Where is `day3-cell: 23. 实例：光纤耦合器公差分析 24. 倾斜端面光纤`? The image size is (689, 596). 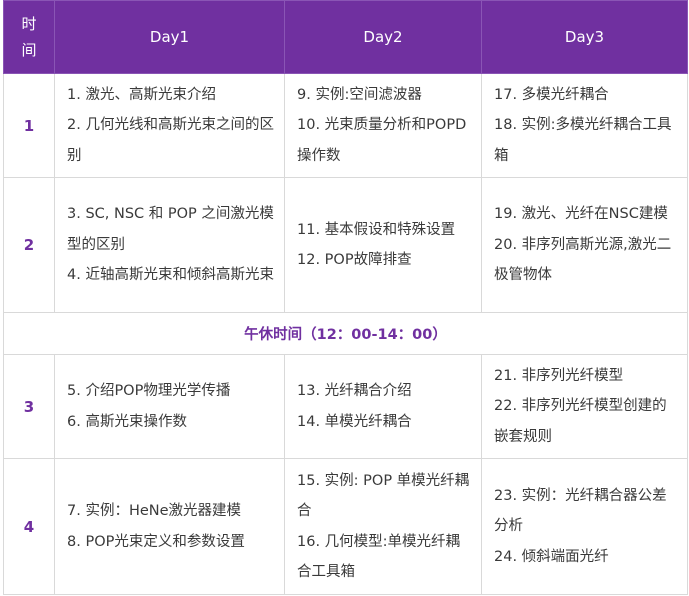
day3-cell: 23. 实例：光纤耦合器公差分析 24. 倾斜端面光纤 is located at coordinates (584, 526).